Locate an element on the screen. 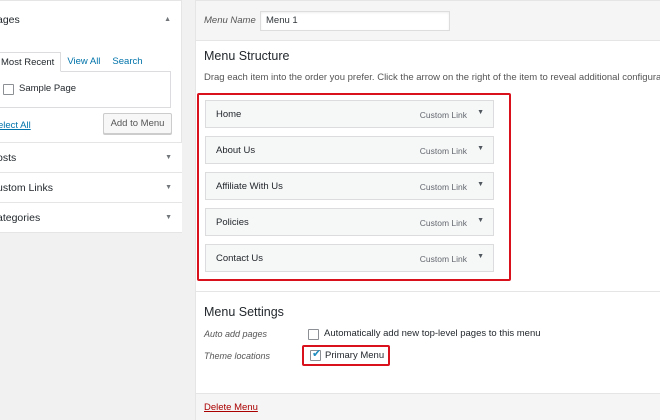 The height and width of the screenshot is (420, 660). accordion-posts-label: osts is located at coordinates (8, 158).